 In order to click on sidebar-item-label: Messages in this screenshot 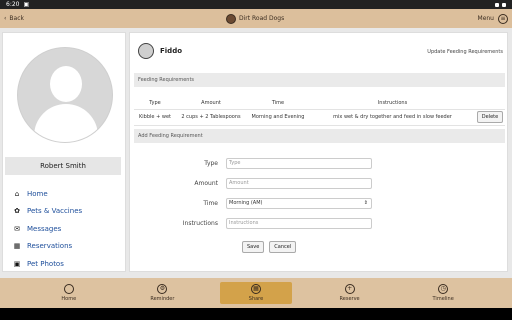, I will do `click(44, 228)`.